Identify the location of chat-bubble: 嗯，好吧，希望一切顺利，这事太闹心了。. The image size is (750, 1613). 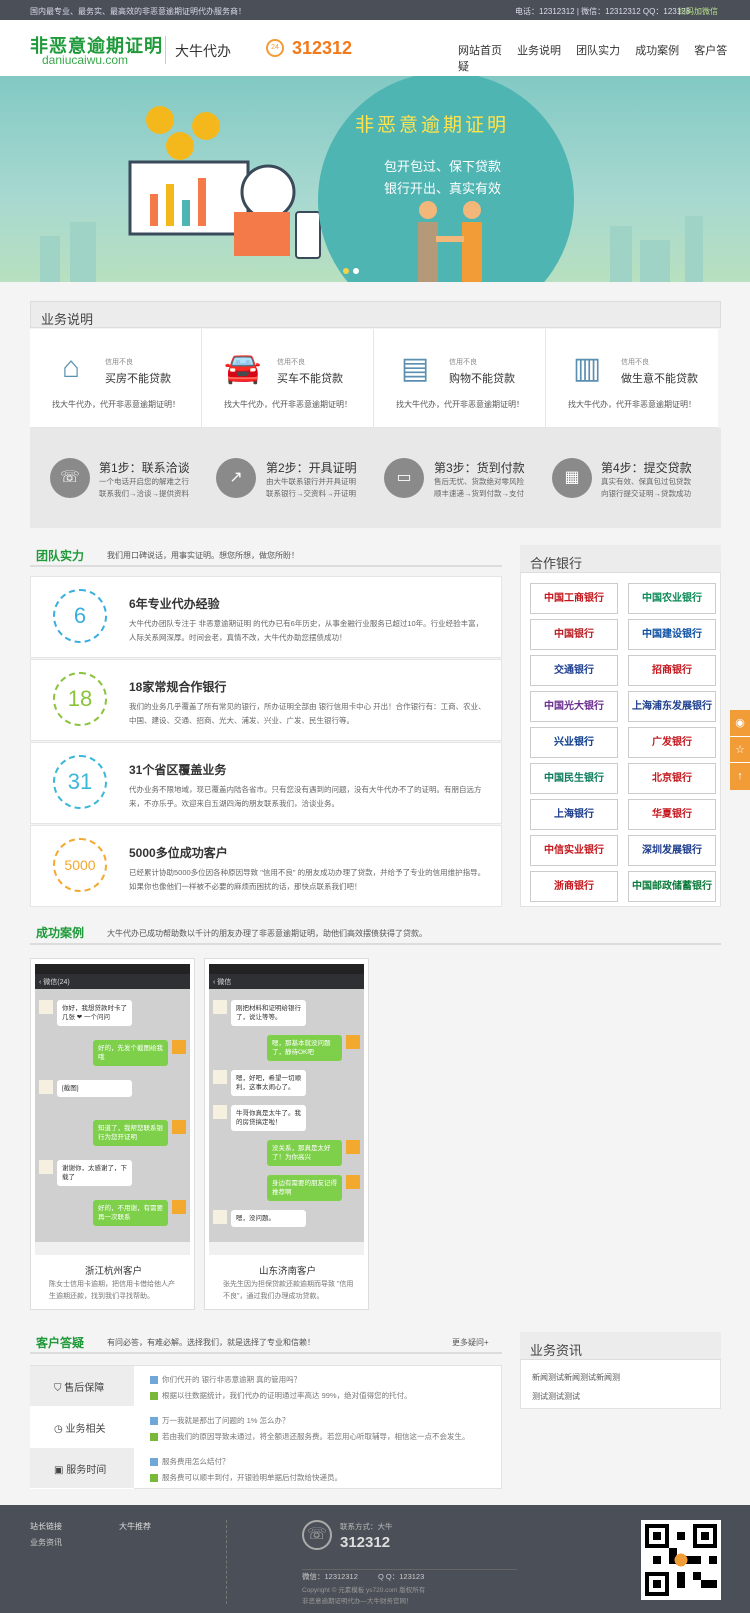
(268, 1083).